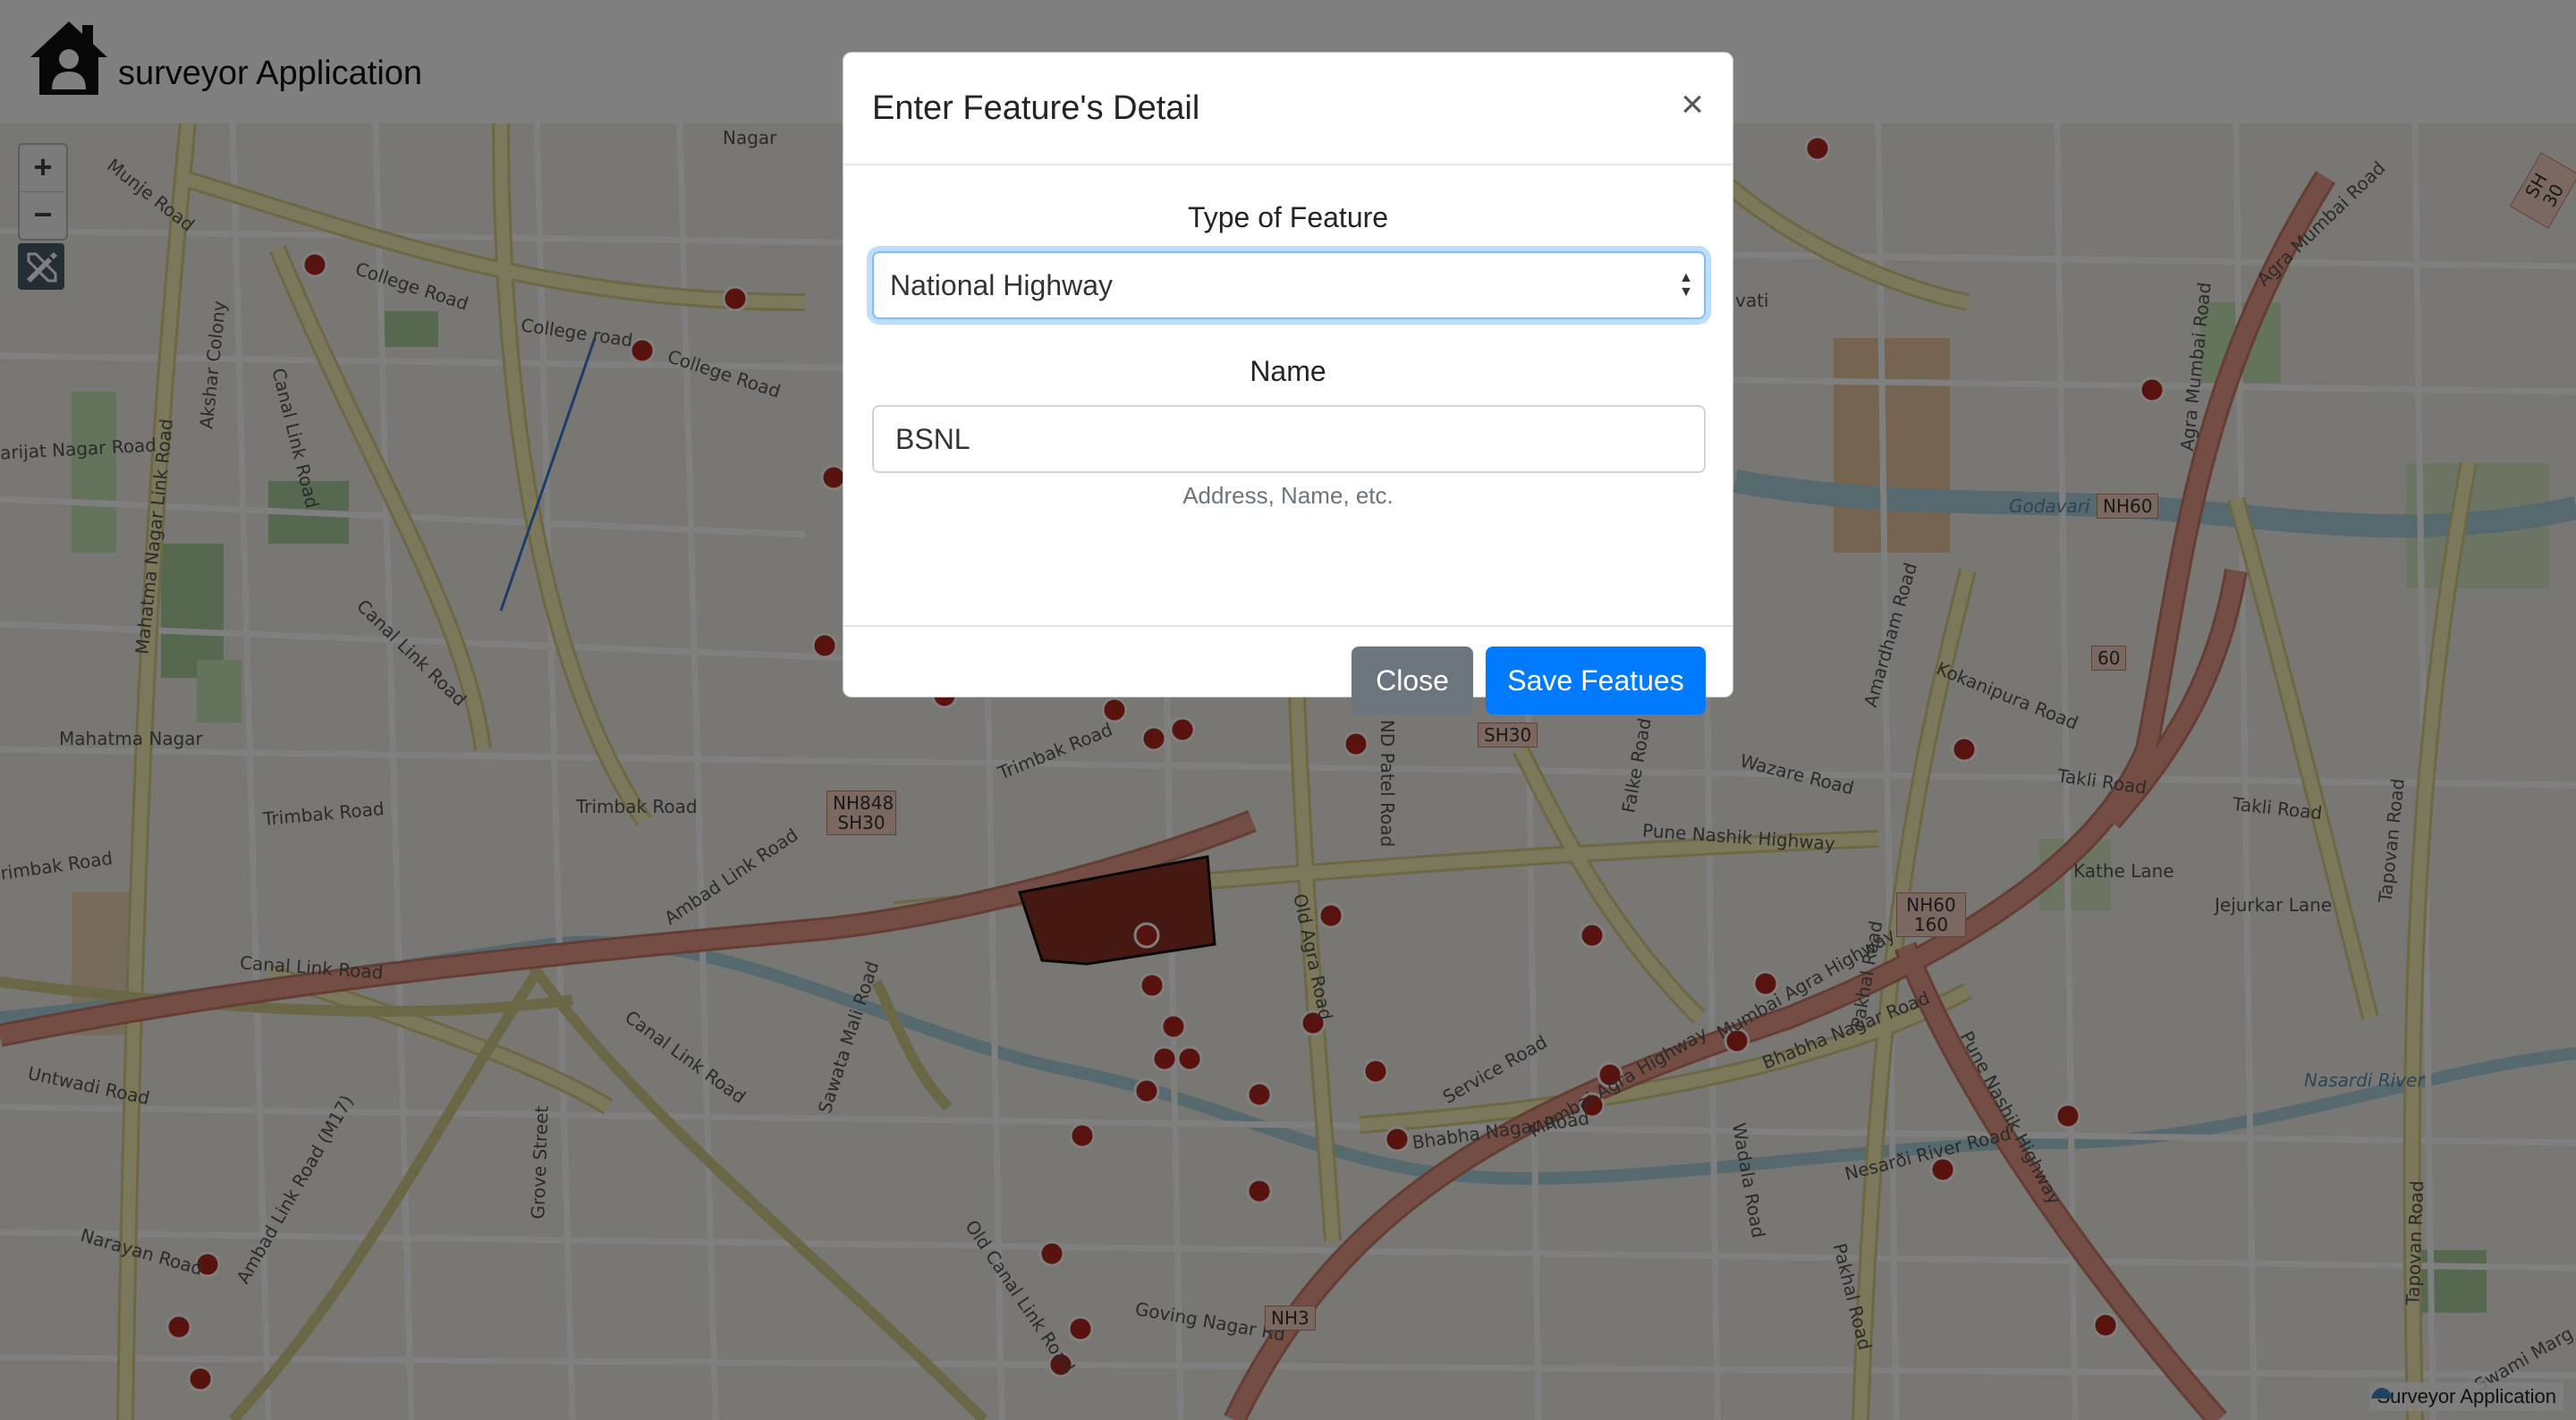  I want to click on name-help-text: Address, Name, etc., so click(1288, 496).